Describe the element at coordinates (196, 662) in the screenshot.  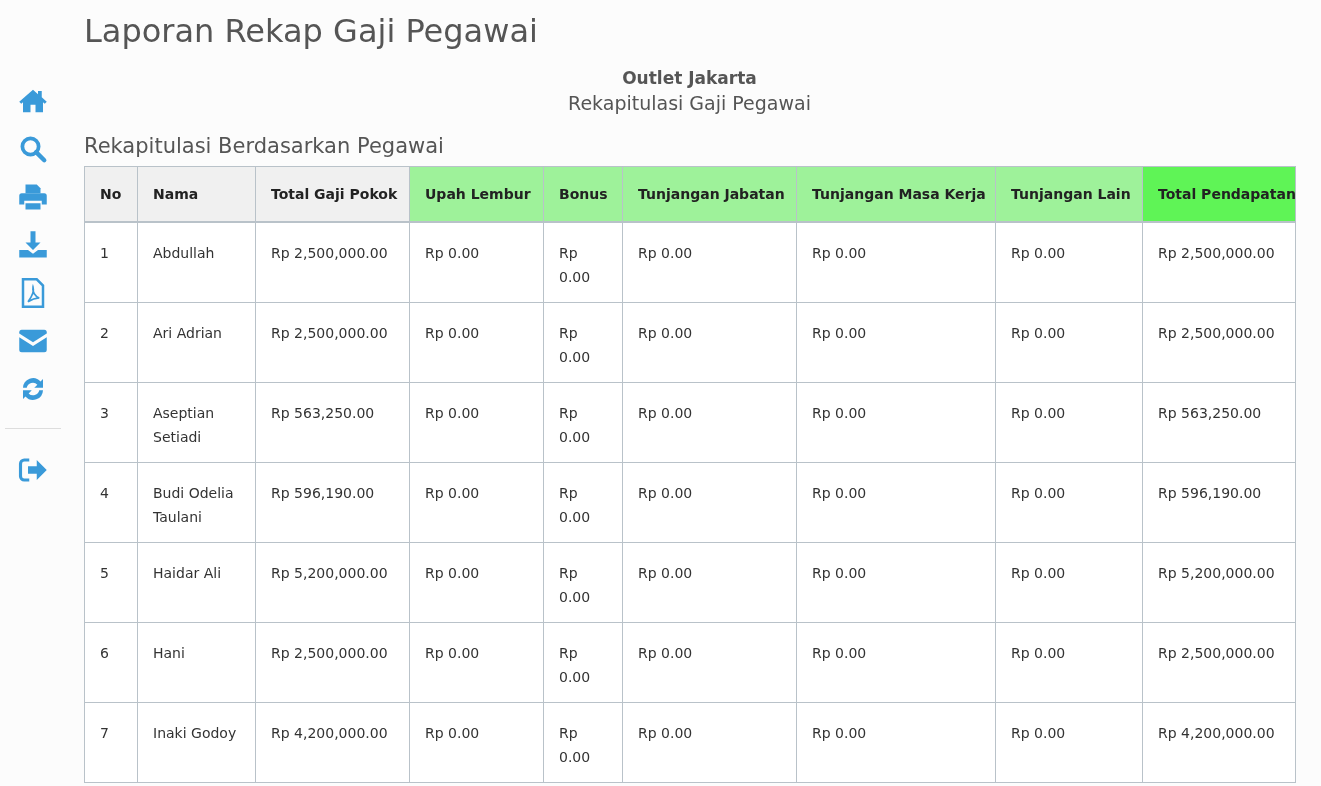
I see `table-cell: Hani` at that location.